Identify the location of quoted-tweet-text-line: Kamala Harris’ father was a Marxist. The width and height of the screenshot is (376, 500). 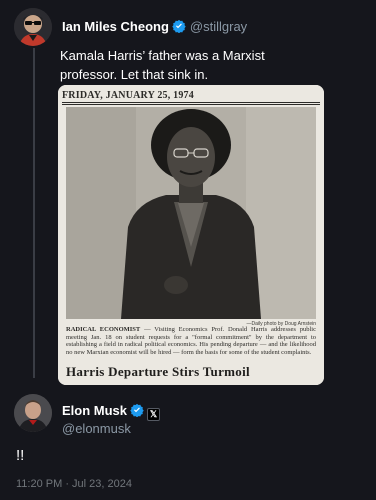
(162, 55).